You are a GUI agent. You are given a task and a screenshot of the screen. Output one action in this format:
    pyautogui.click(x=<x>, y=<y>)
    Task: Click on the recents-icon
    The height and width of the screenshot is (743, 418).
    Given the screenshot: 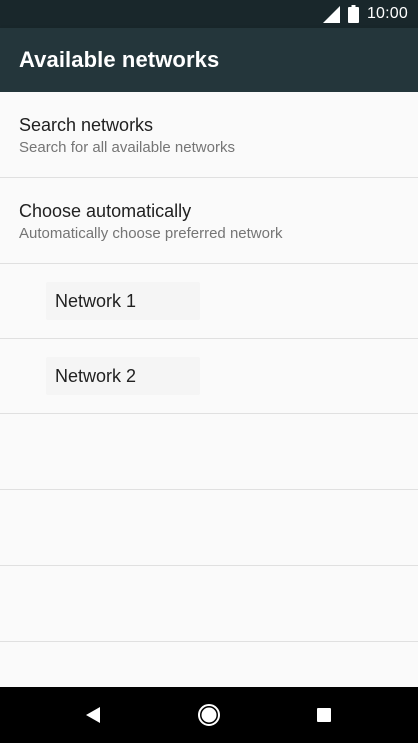 What is the action you would take?
    pyautogui.click(x=324, y=715)
    